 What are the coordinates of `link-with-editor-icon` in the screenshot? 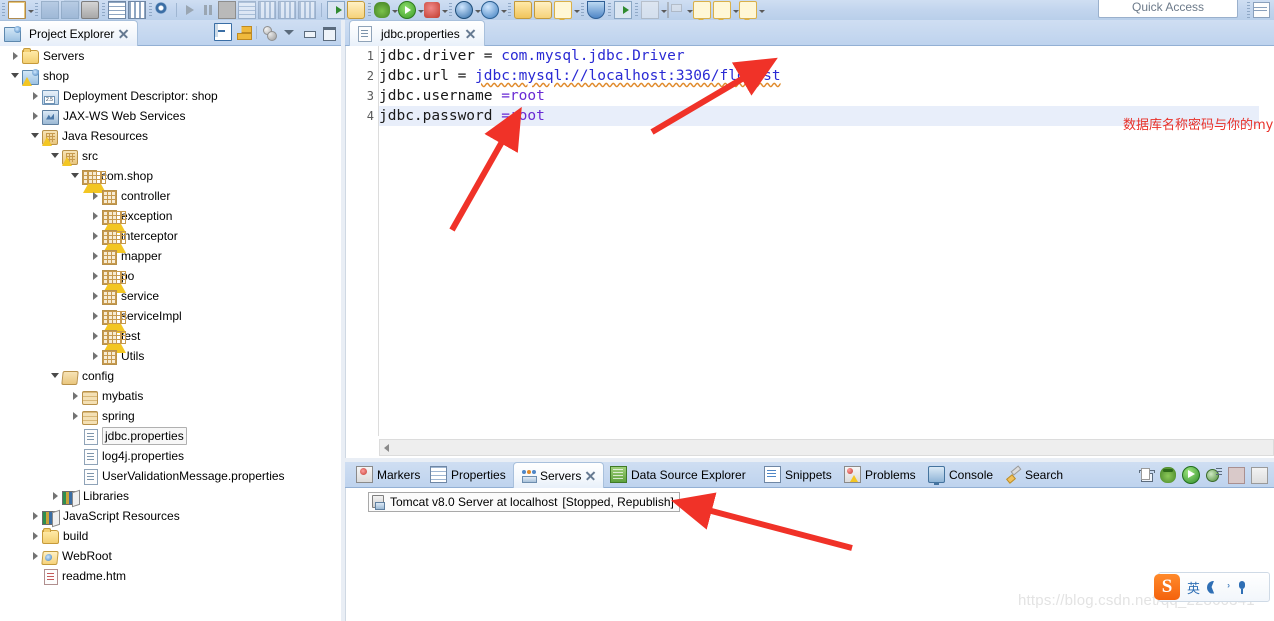 It's located at (244, 32).